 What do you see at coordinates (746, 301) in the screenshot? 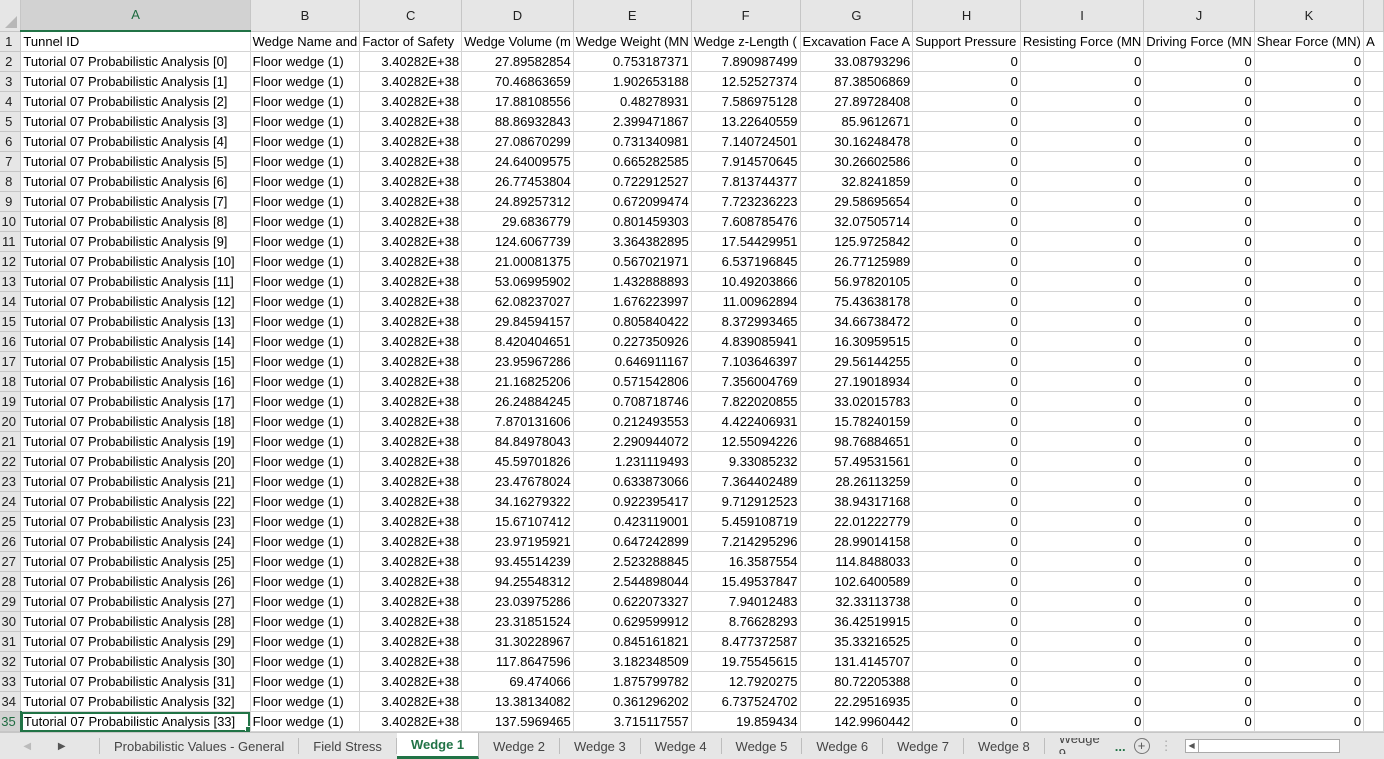
I see `cell: 11.00962894` at bounding box center [746, 301].